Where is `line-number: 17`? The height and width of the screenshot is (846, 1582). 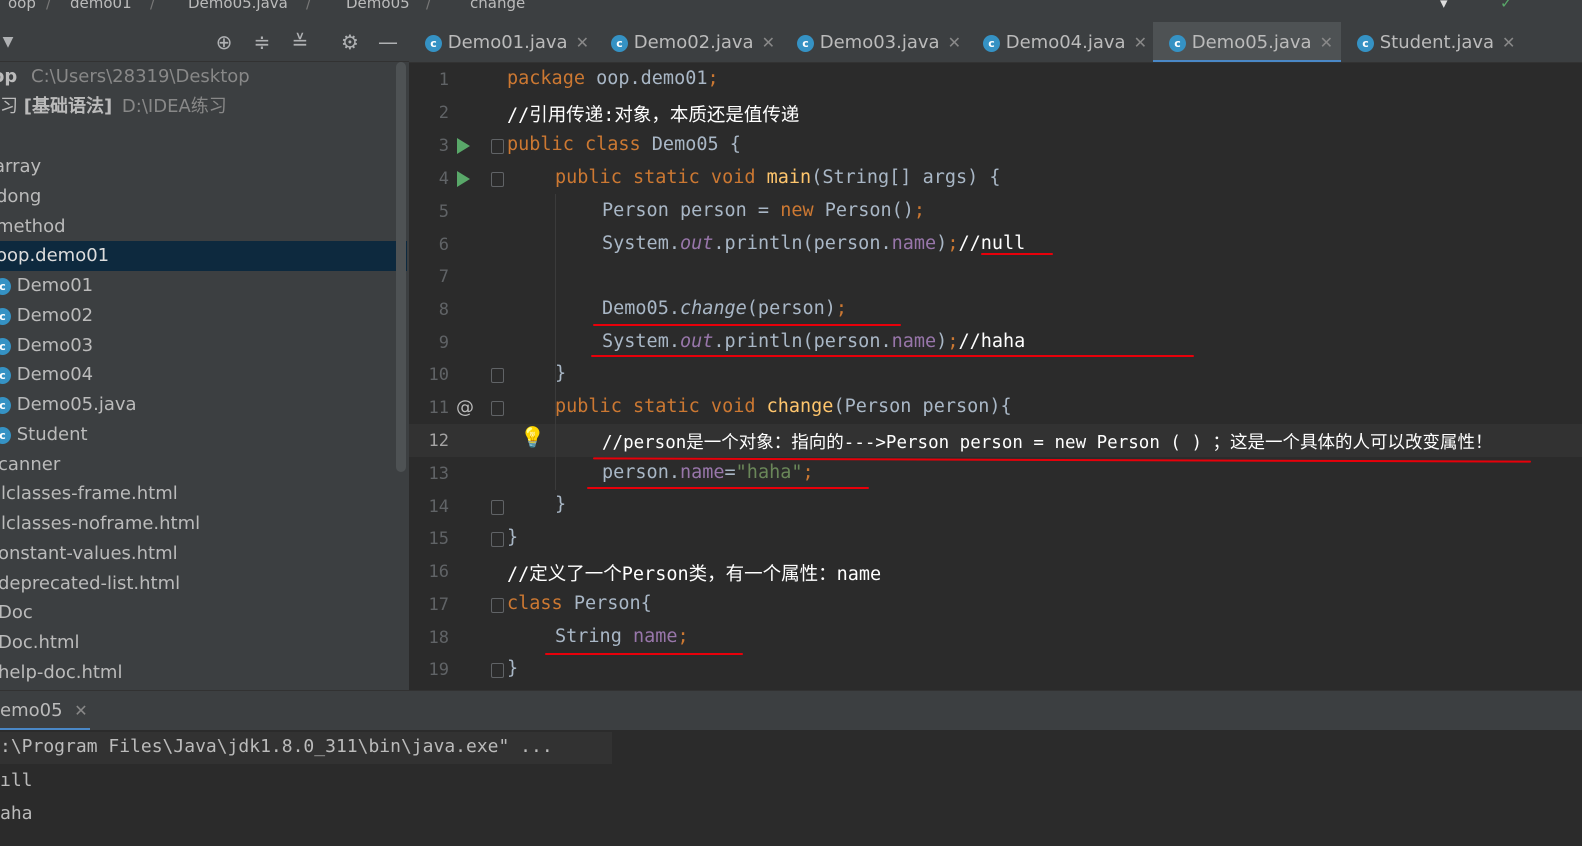
line-number: 17 is located at coordinates (438, 605).